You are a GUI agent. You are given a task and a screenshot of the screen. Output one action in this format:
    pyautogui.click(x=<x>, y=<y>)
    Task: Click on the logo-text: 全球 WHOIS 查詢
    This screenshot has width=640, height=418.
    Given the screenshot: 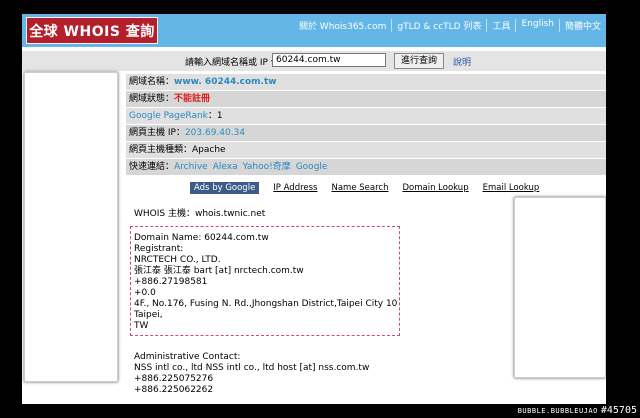 What is the action you would take?
    pyautogui.click(x=92, y=31)
    